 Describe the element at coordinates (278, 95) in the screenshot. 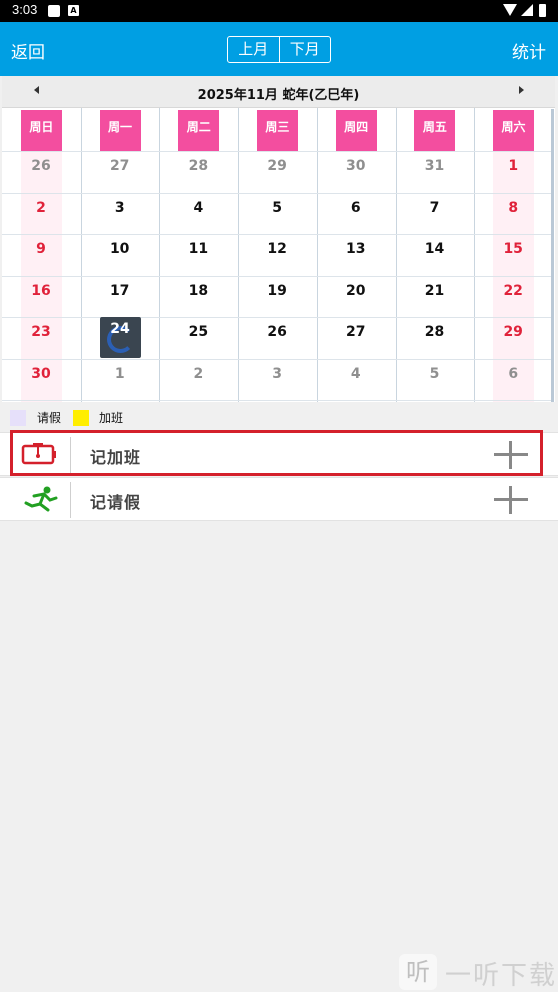

I see `calendar-title: 2025年11月 蛇年(乙巳年)` at that location.